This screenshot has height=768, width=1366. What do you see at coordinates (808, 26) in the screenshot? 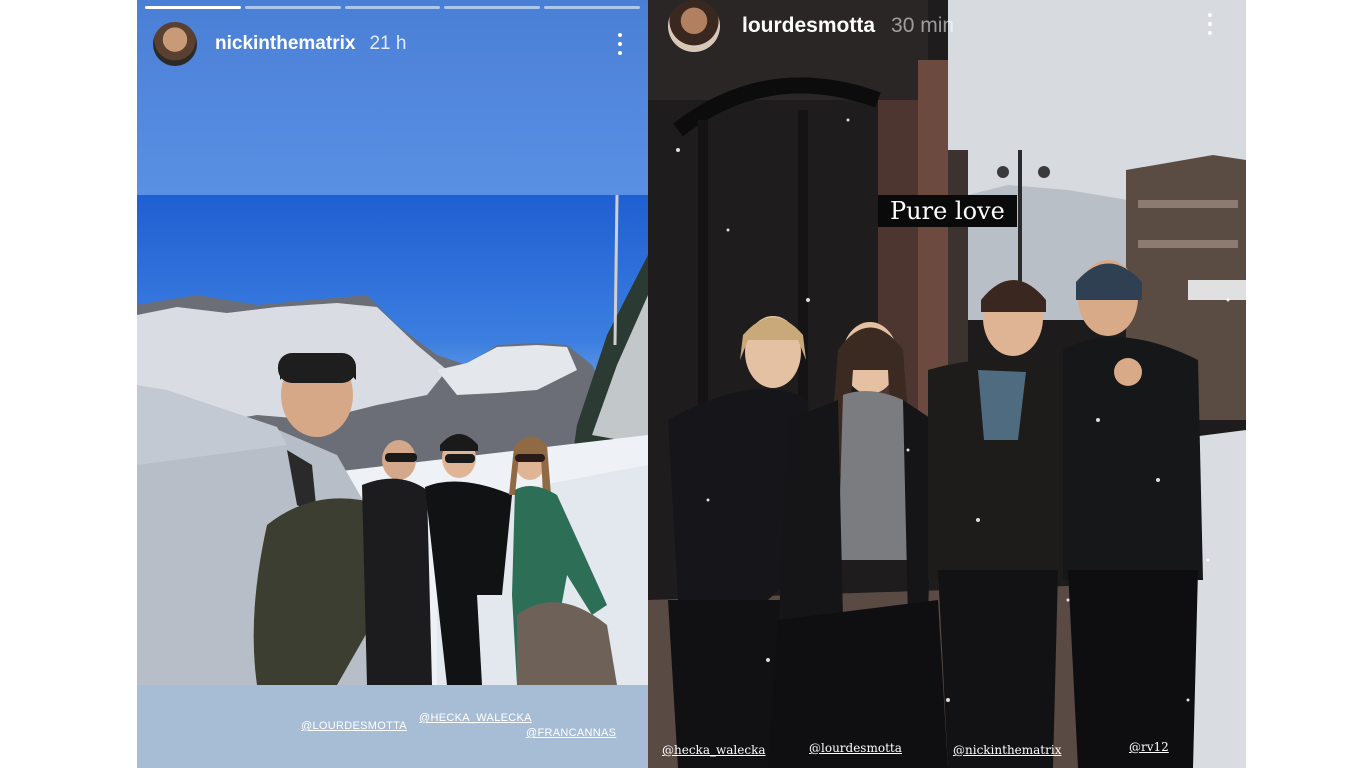
I see `story-username: lourdesmotta` at bounding box center [808, 26].